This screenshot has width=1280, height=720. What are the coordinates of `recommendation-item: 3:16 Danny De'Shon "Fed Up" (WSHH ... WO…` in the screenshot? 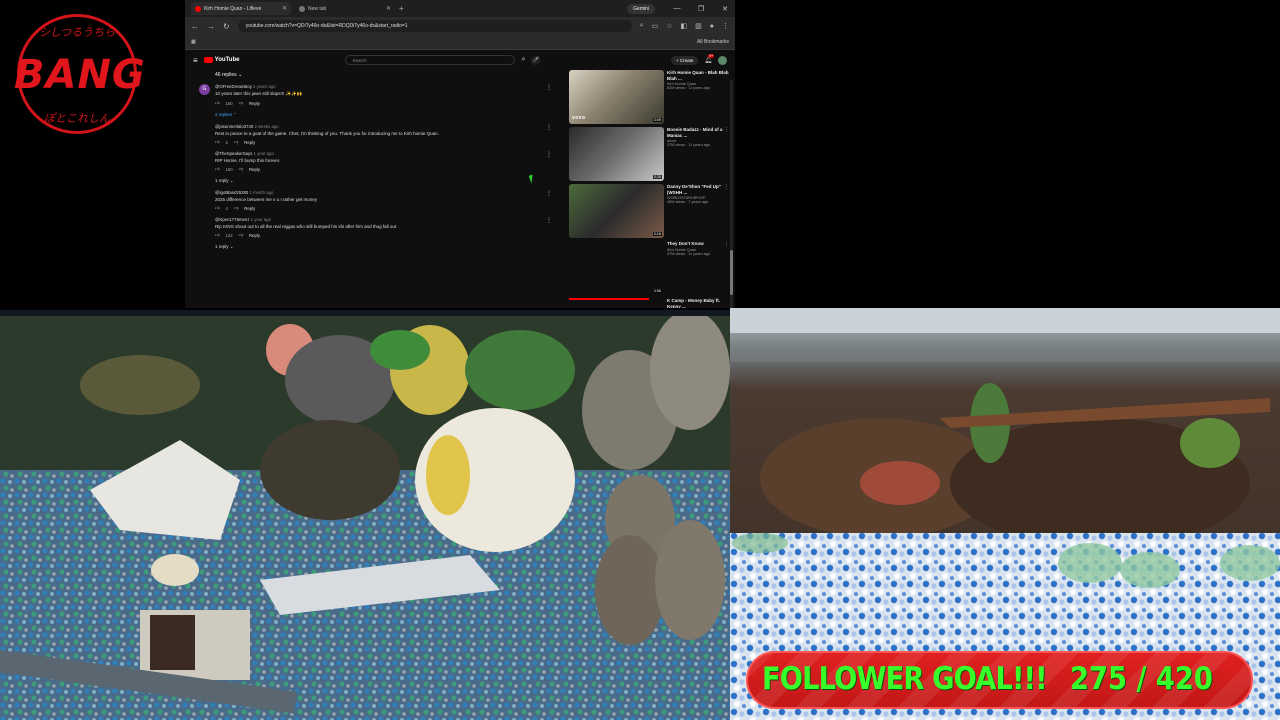 It's located at (649, 212).